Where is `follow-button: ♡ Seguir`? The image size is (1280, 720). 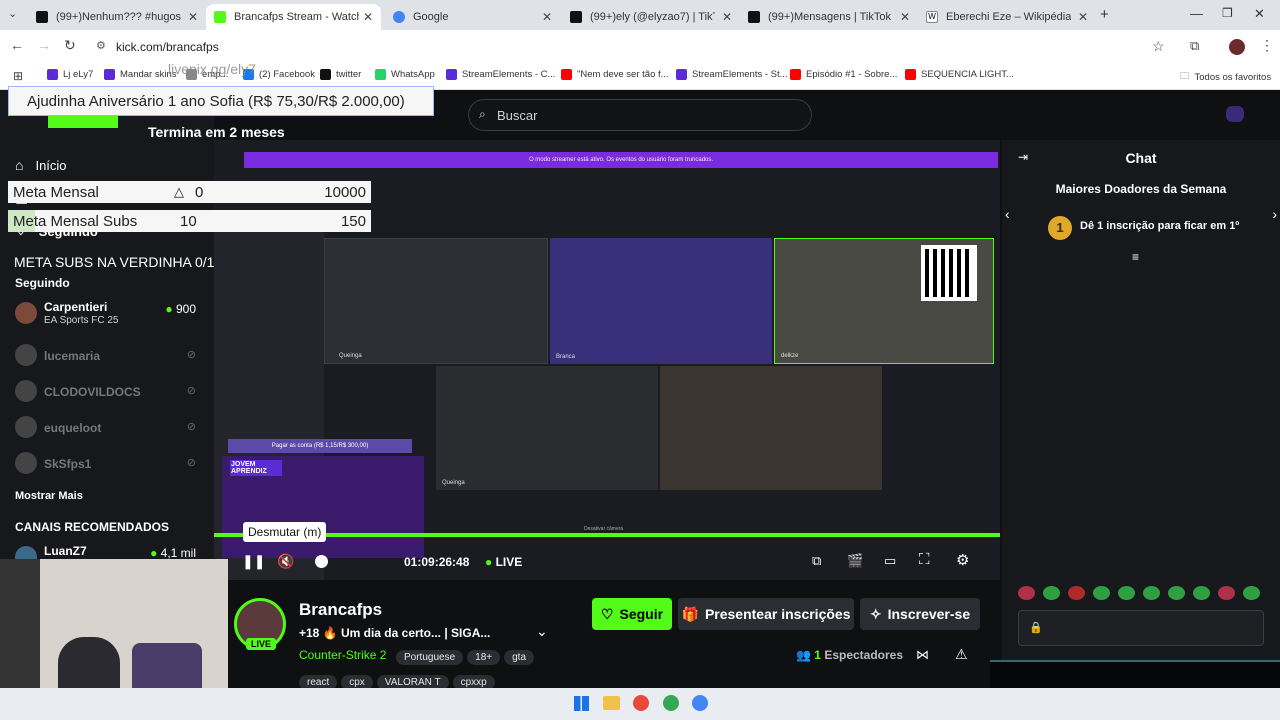 follow-button: ♡ Seguir is located at coordinates (632, 614).